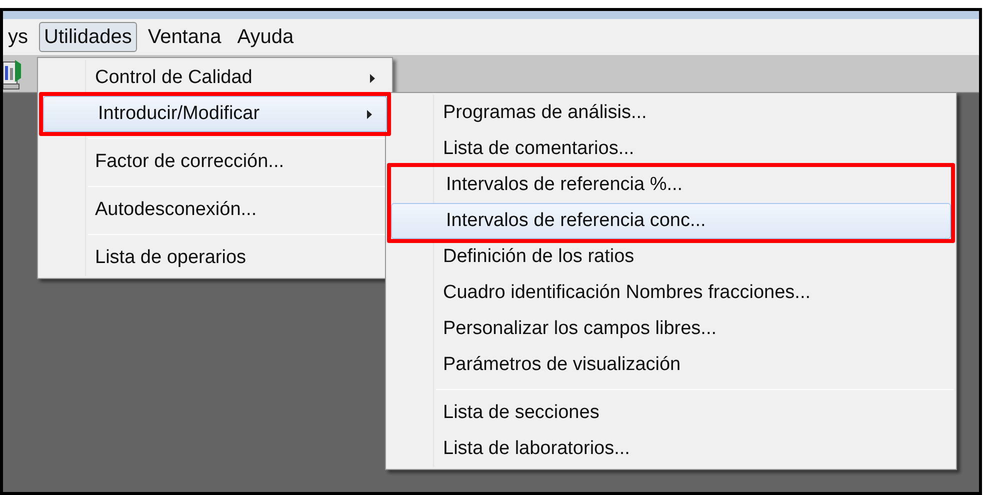 This screenshot has width=984, height=495. I want to click on menu-bar-item: Ventana, so click(184, 37).